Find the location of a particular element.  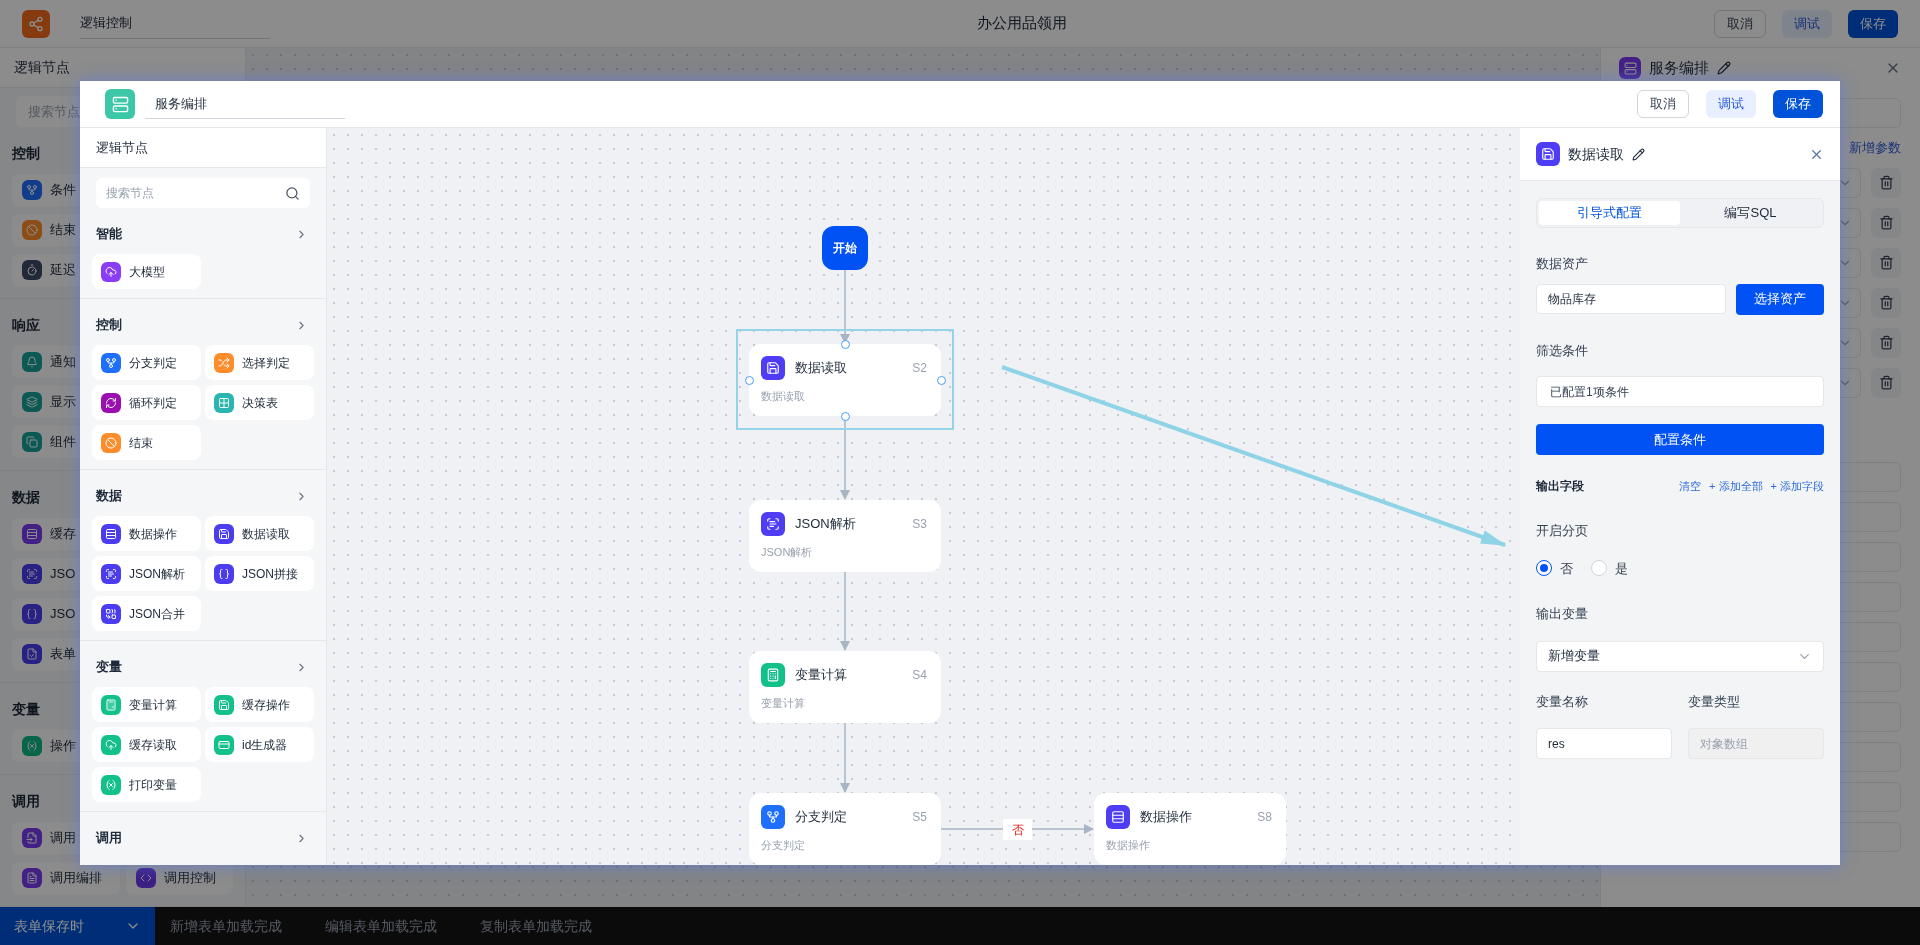

node-label: 数据操作 is located at coordinates (153, 534).